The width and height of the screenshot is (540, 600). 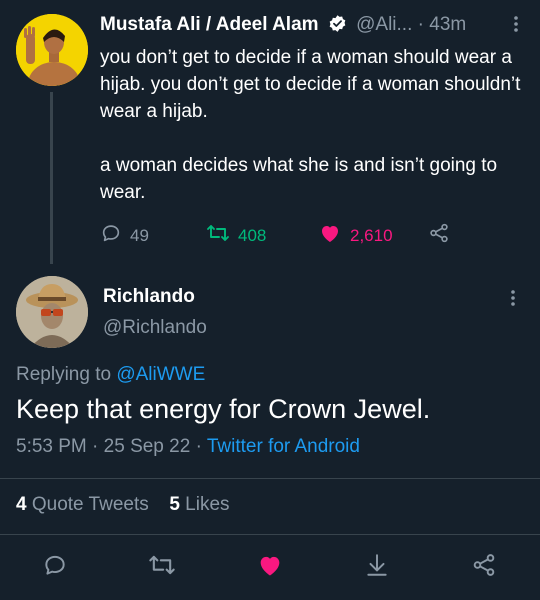 I want to click on like-button: 2,610, so click(x=355, y=235).